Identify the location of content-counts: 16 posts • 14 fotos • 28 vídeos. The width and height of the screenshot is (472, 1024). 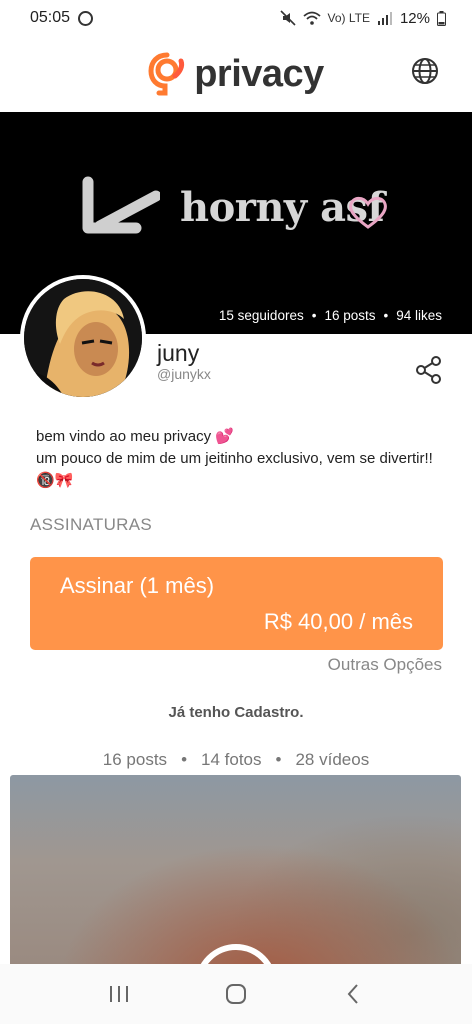
(236, 760).